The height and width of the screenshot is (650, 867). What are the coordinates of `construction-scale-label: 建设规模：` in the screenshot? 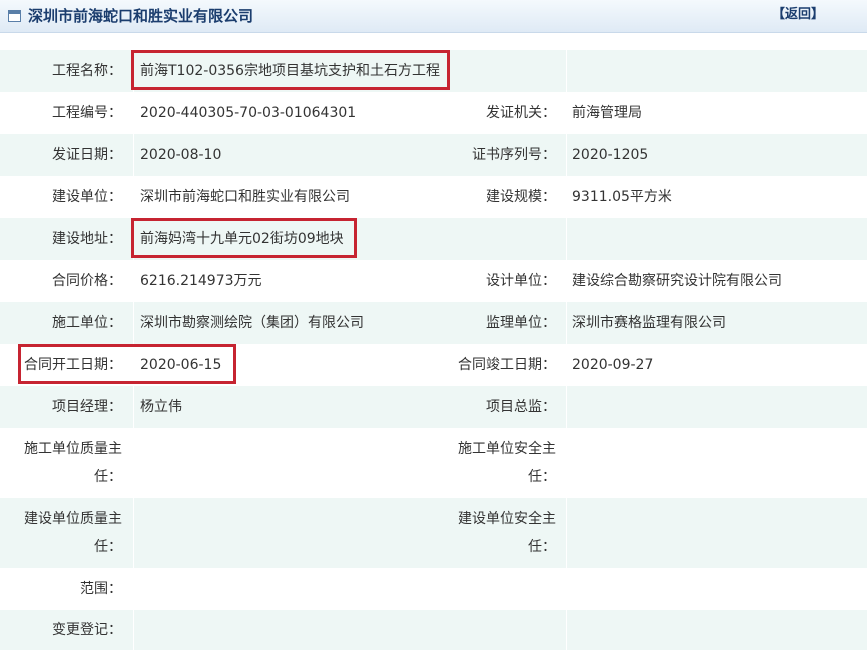 It's located at (521, 197).